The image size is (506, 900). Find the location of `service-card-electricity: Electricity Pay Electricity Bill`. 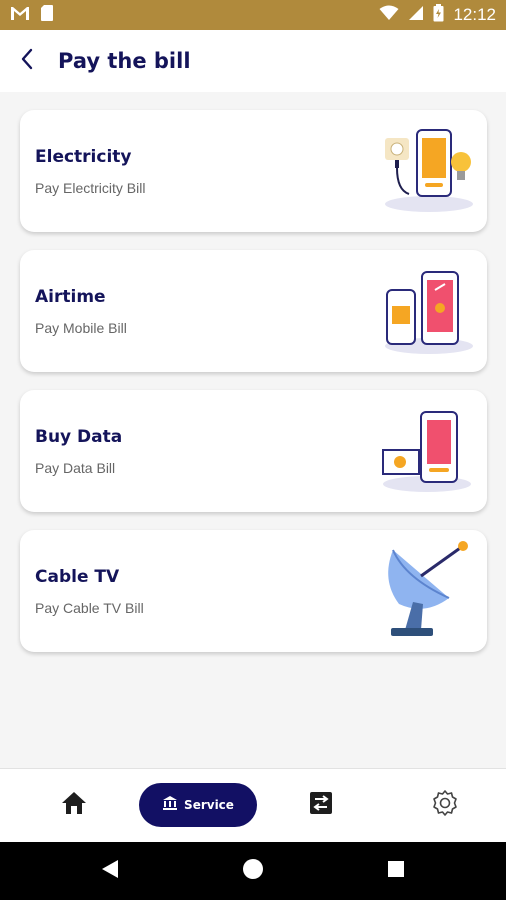

service-card-electricity: Electricity Pay Electricity Bill is located at coordinates (253, 171).